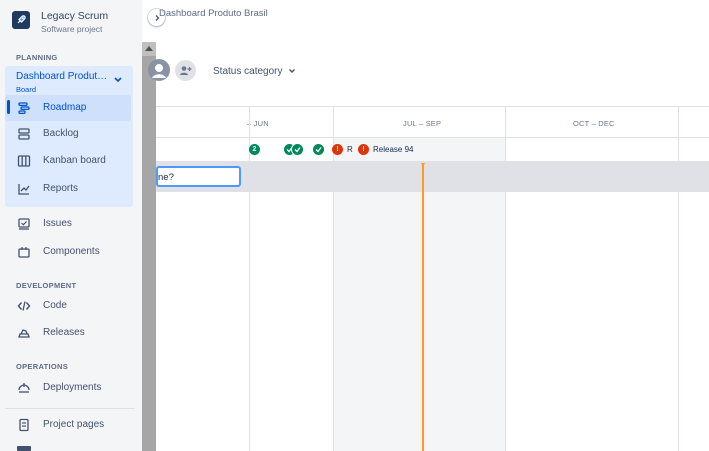  I want to click on sidebar-item-label: Code, so click(55, 305).